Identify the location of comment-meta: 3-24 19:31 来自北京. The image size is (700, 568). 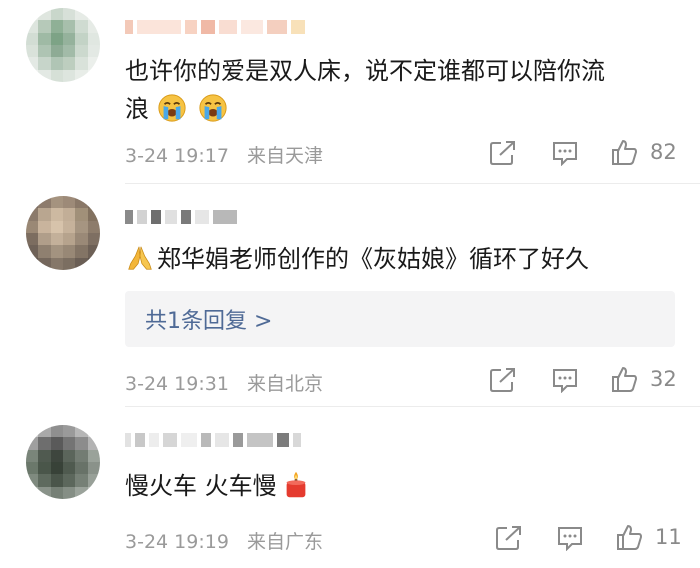
(224, 382).